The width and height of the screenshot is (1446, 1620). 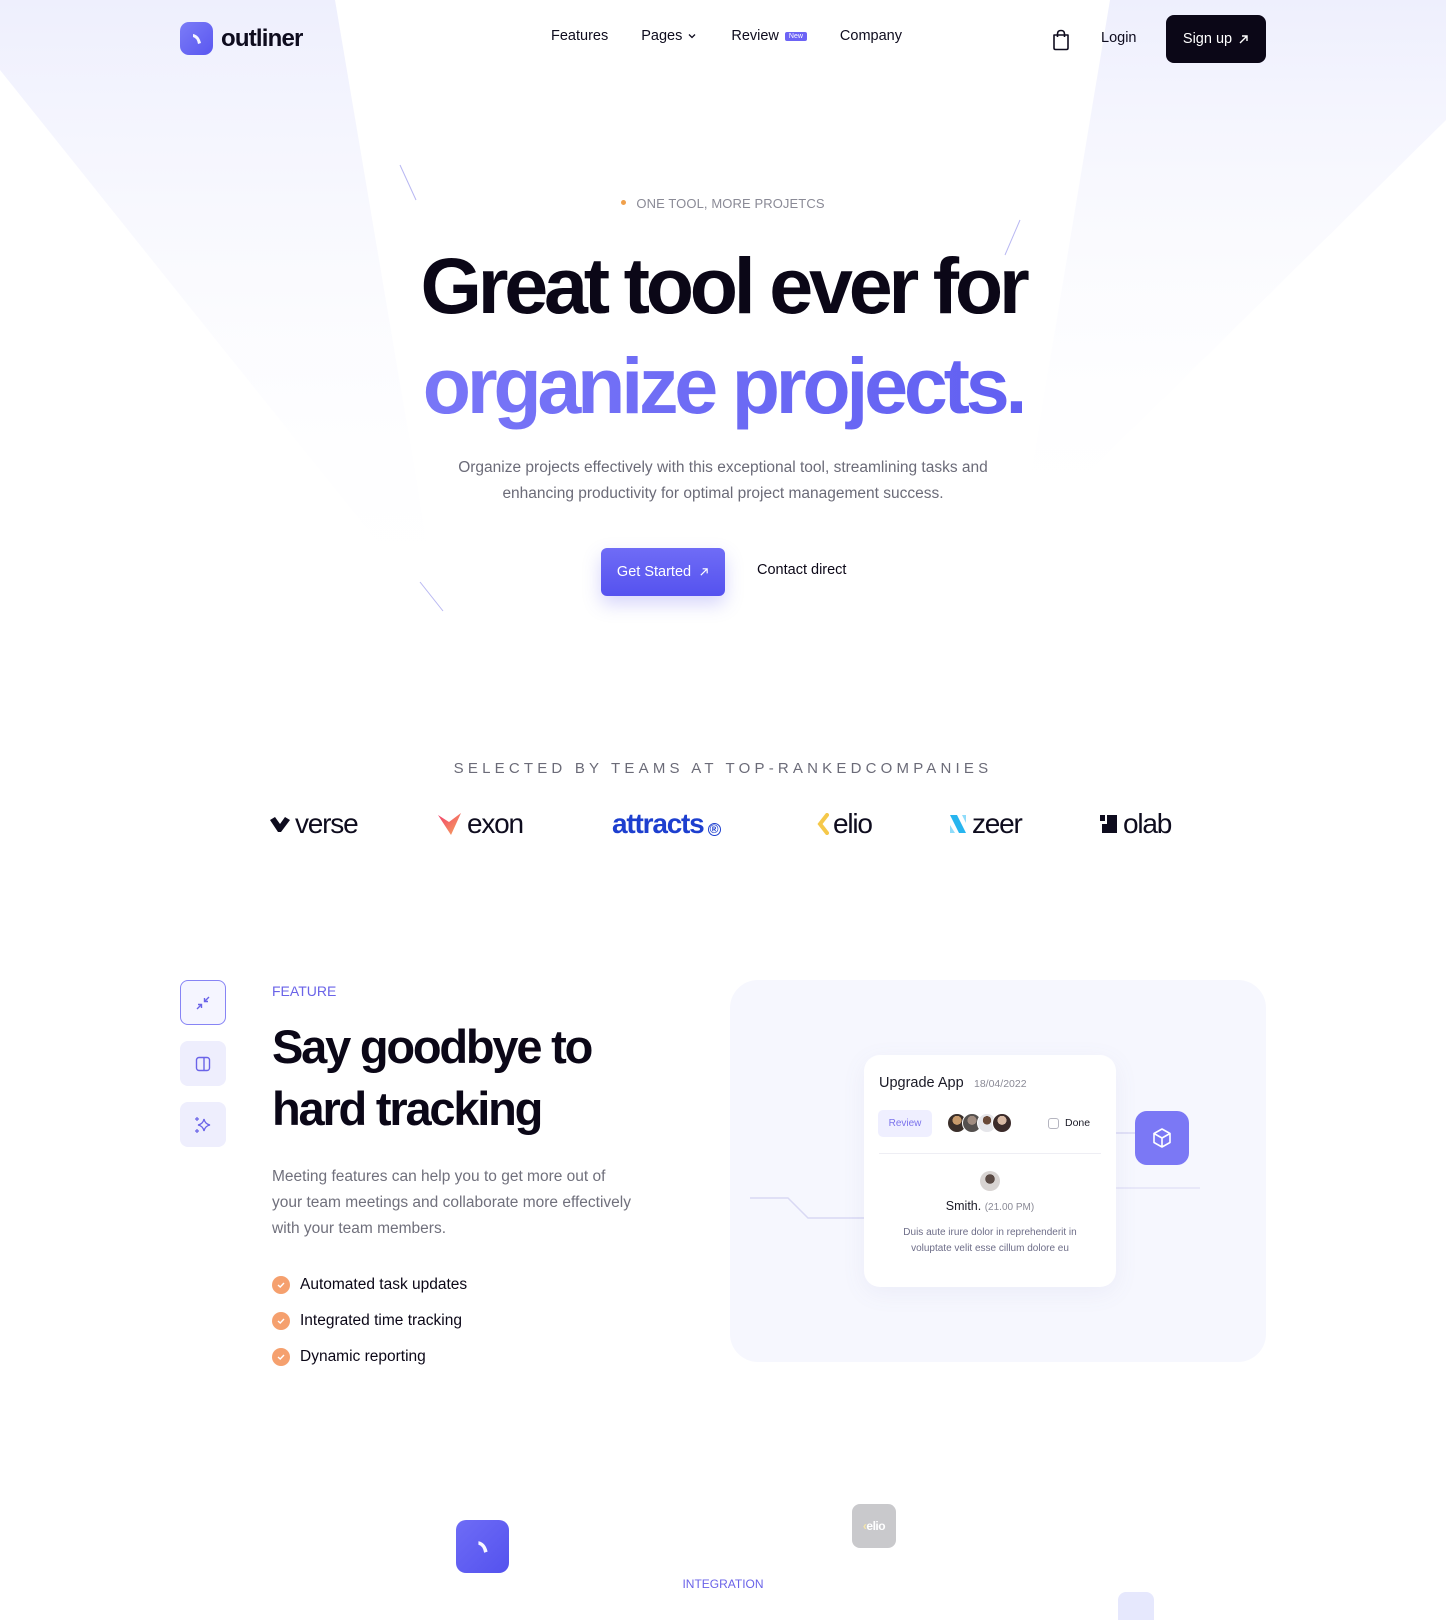 I want to click on task-date: 18/04/2022, so click(x=1000, y=1084).